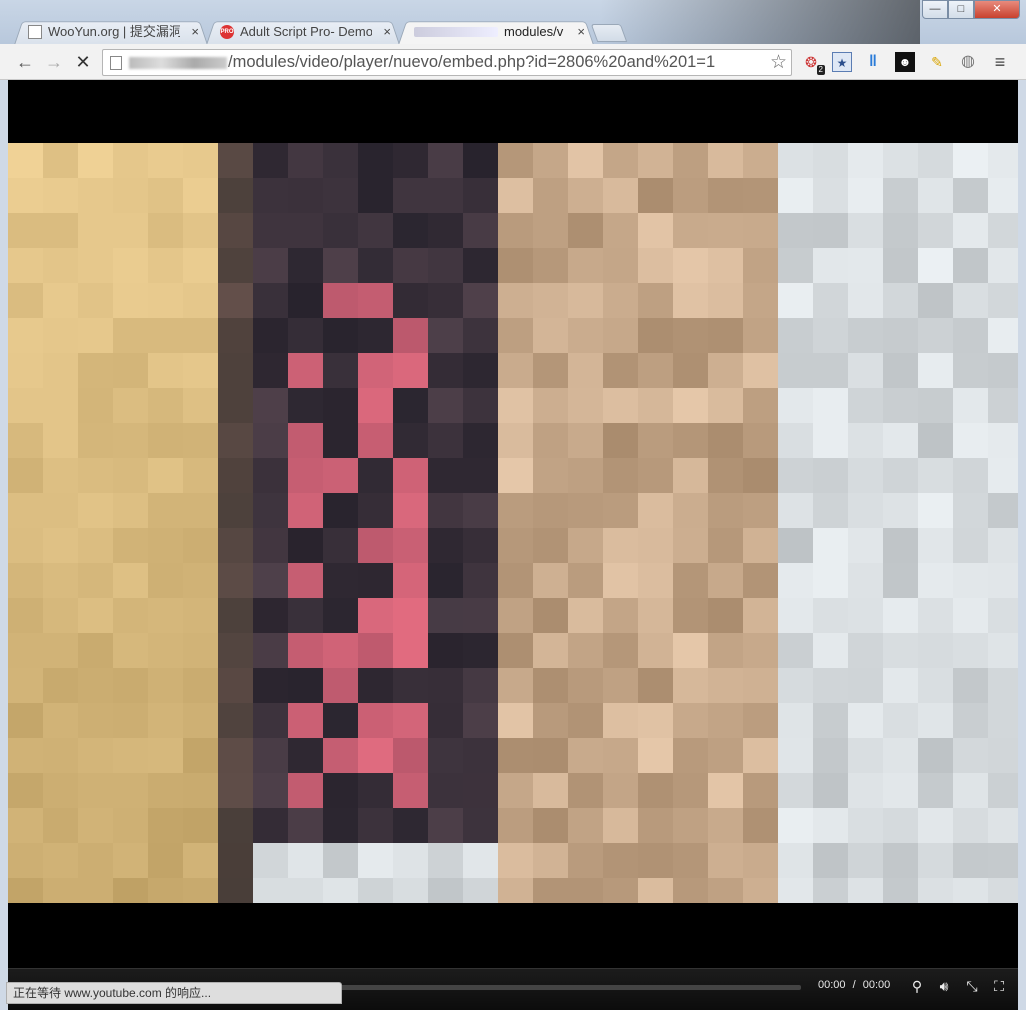 The width and height of the screenshot is (1026, 1010). What do you see at coordinates (842, 62) in the screenshot?
I see `bookmark-extension-icon: ★` at bounding box center [842, 62].